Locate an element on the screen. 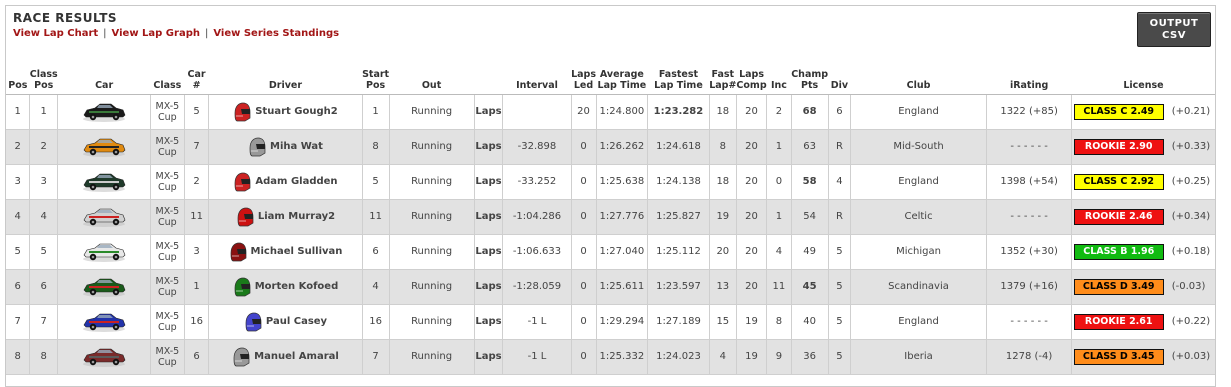 The image size is (1231, 387). driver-name: Adam Gladden is located at coordinates (296, 181).